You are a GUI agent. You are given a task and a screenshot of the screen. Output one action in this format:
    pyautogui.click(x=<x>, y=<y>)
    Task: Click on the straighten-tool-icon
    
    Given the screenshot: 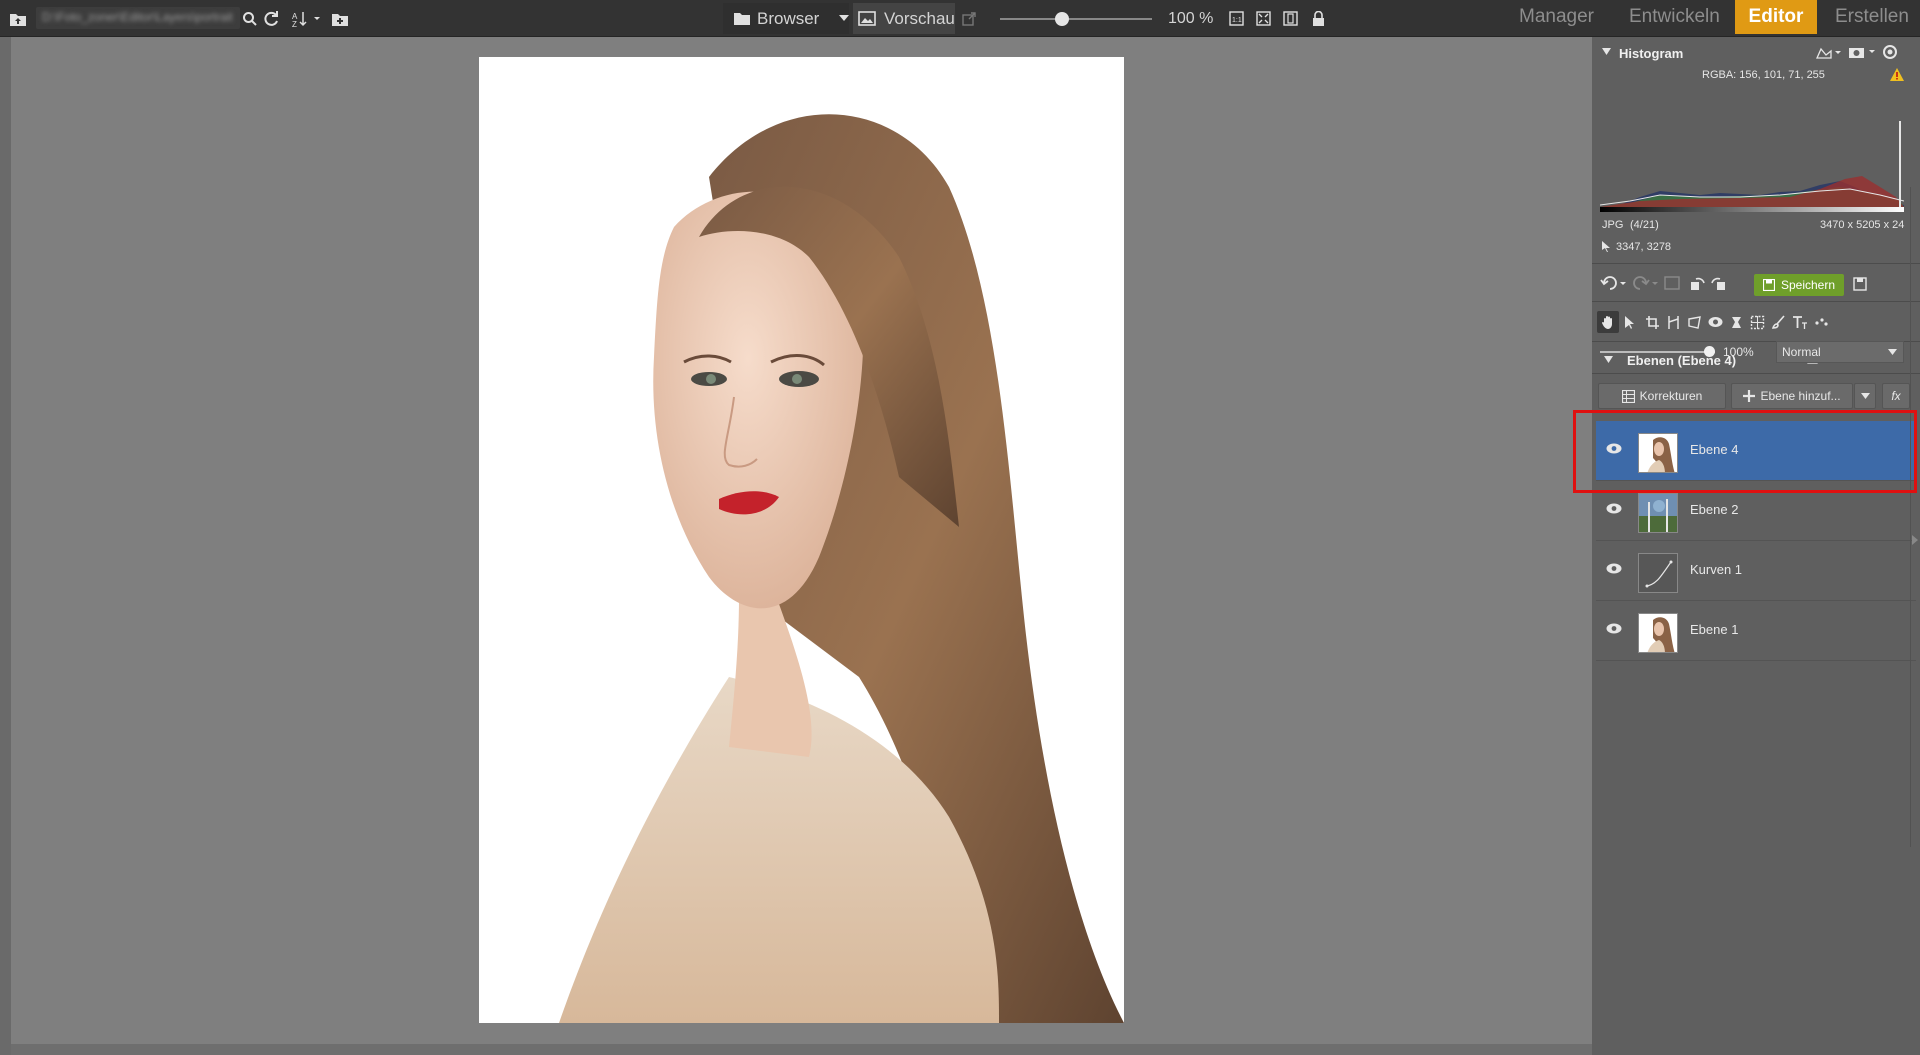 What is the action you would take?
    pyautogui.click(x=1673, y=322)
    